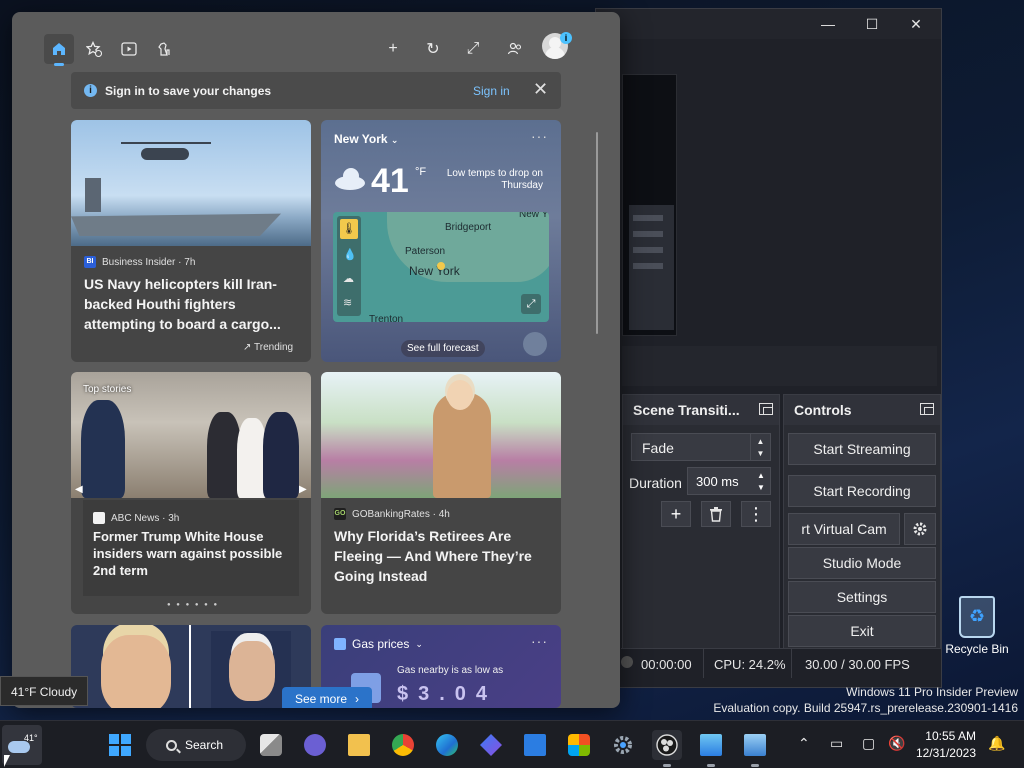 The image size is (1024, 768). What do you see at coordinates (540, 89) in the screenshot?
I see `close-icon: ✕` at bounding box center [540, 89].